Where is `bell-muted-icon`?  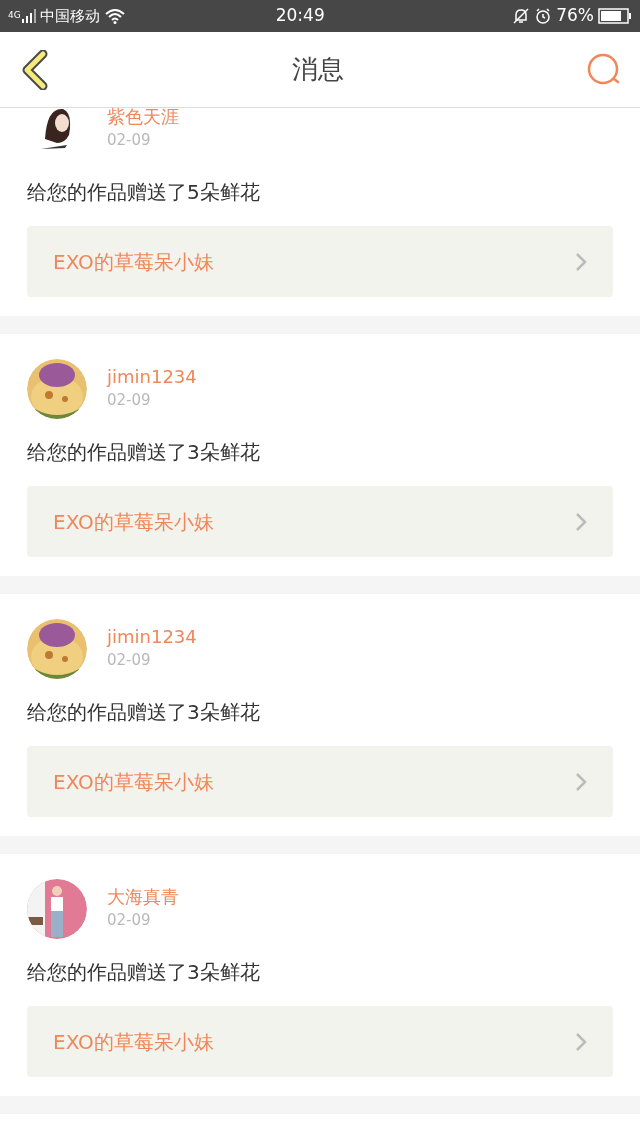
bell-muted-icon is located at coordinates (521, 16).